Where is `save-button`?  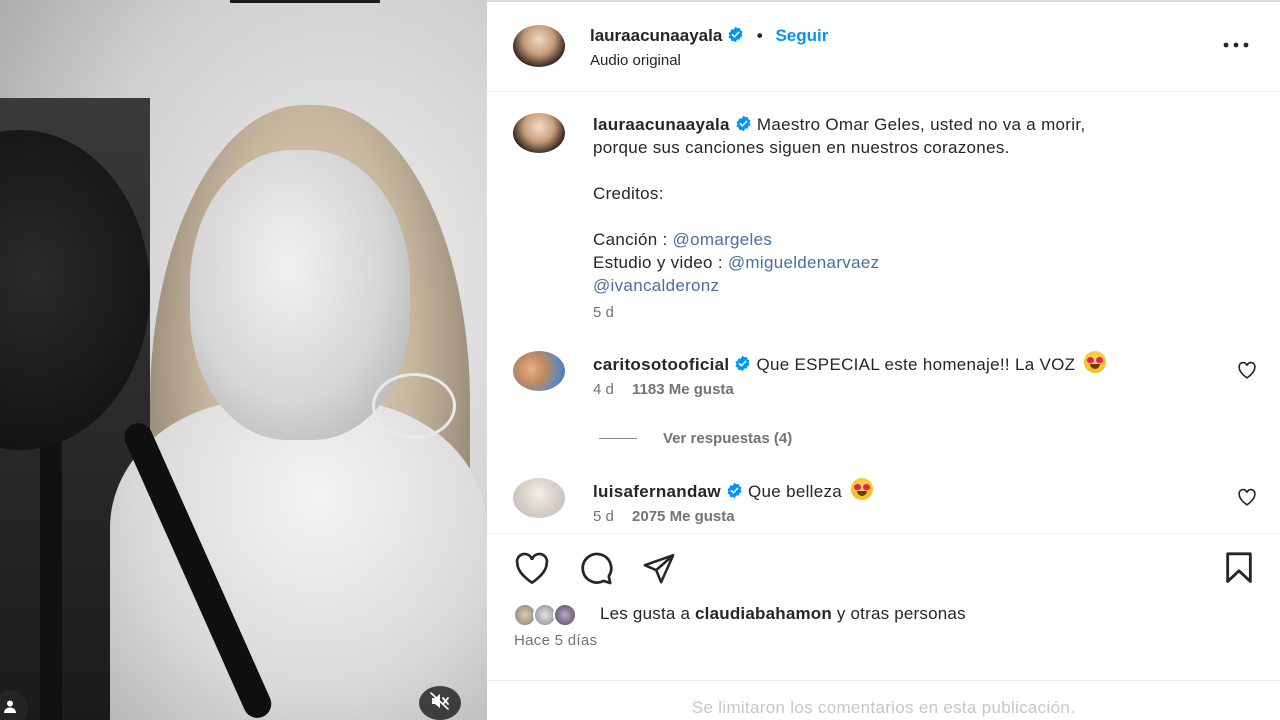 save-button is located at coordinates (1239, 568).